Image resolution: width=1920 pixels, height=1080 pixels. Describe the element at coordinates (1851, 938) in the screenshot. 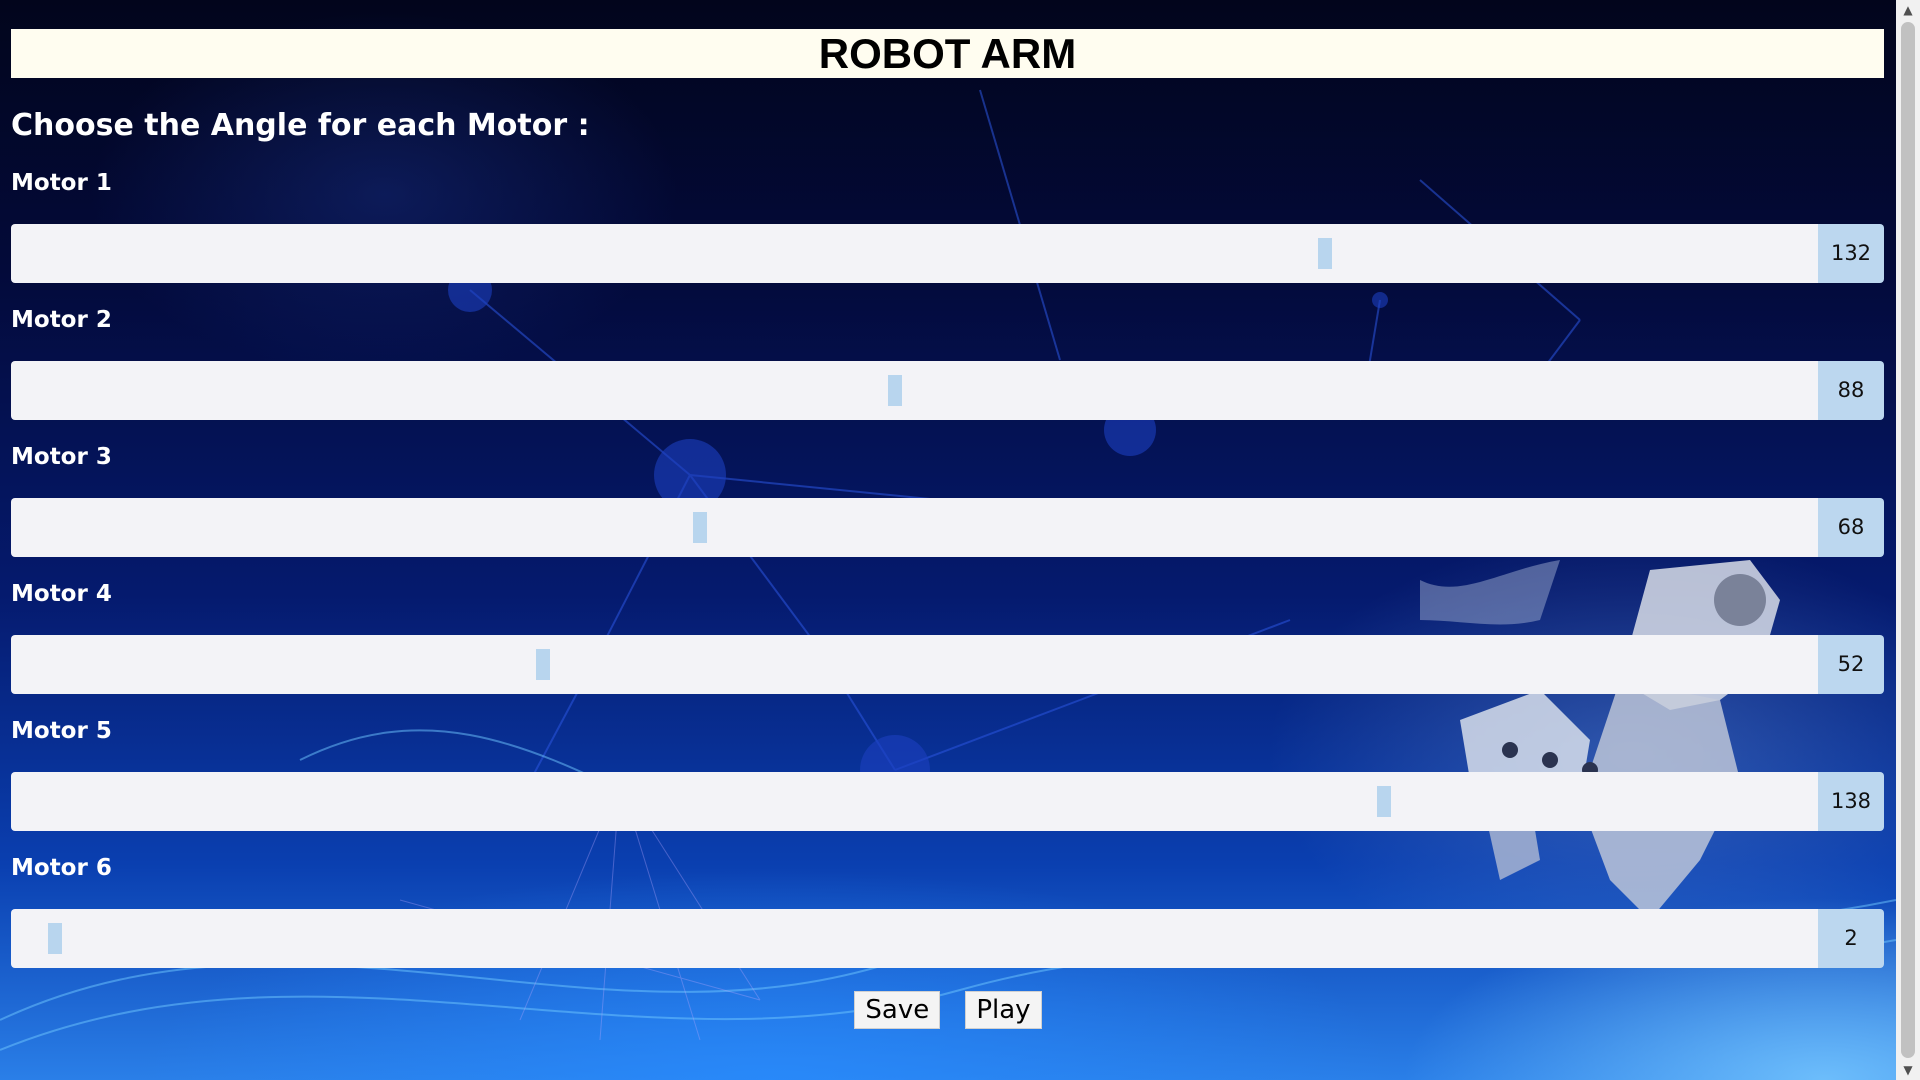

I see `motor-6-value: 2` at that location.